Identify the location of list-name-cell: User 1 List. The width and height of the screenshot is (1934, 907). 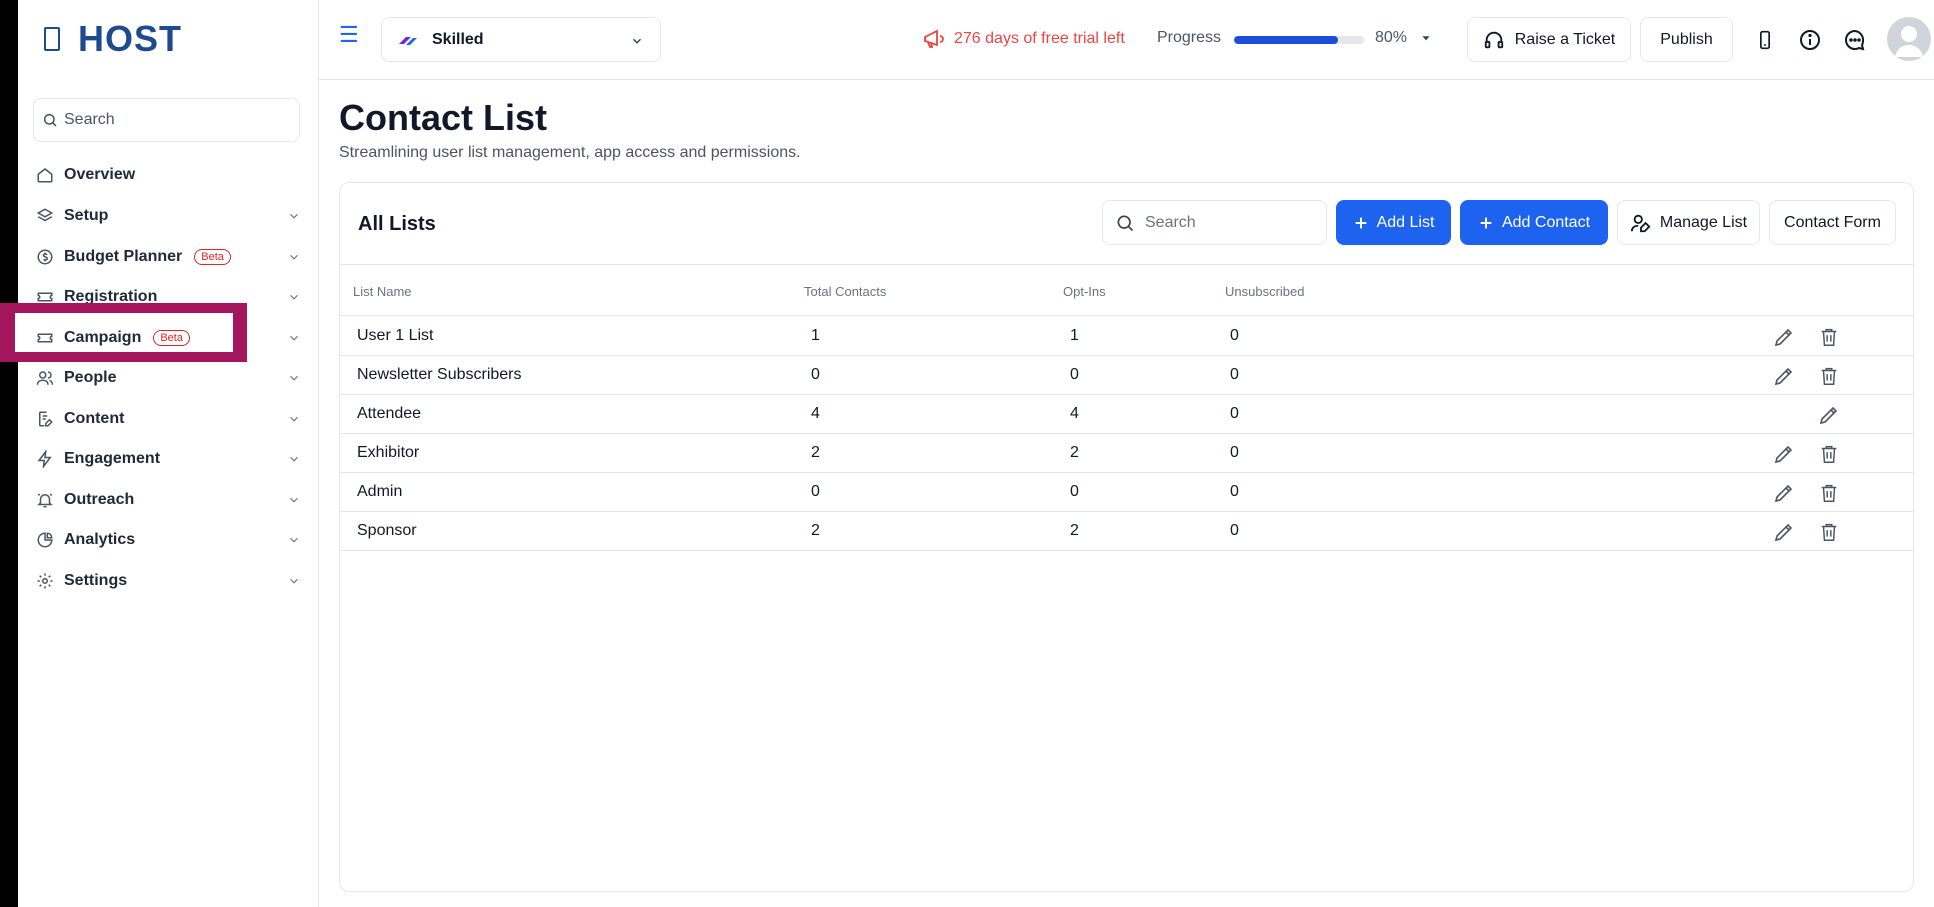
(395, 335).